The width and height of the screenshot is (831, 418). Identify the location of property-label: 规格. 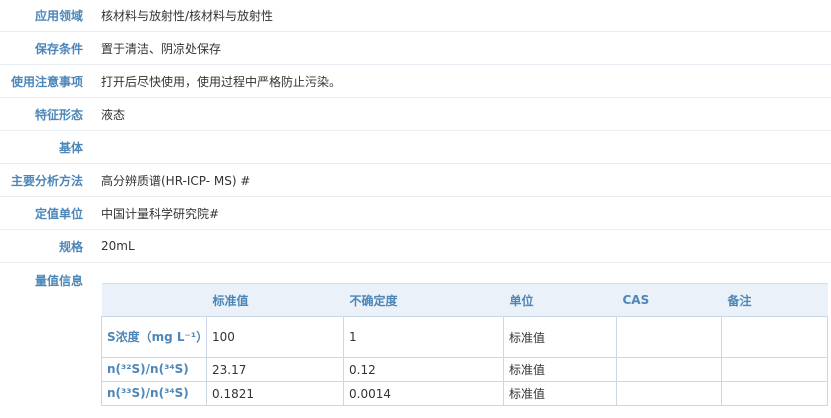
(70, 246).